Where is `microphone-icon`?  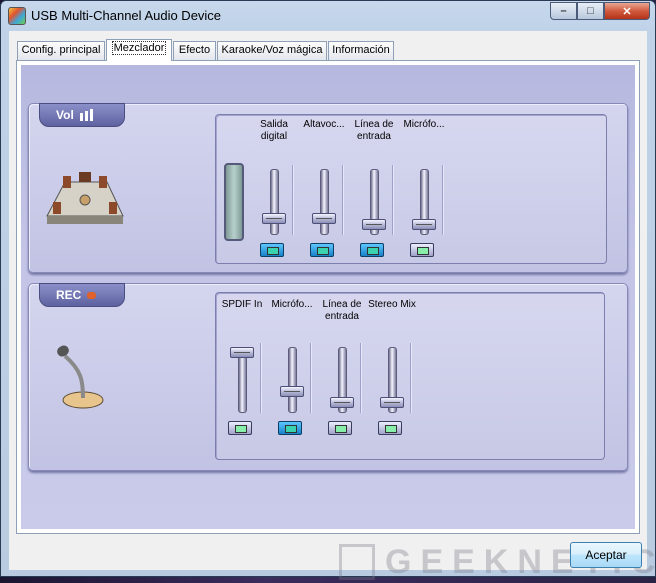 microphone-icon is located at coordinates (80, 377).